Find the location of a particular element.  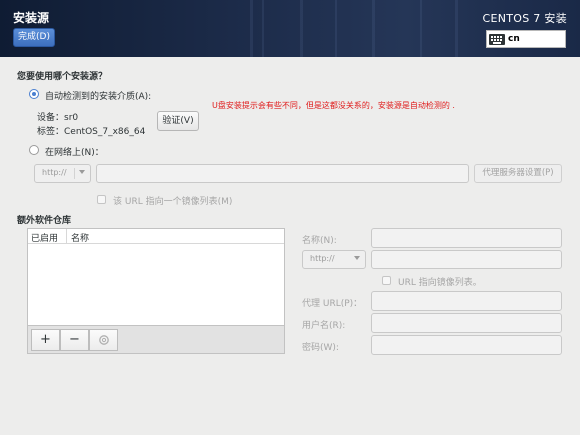

proxy-settings-button: 代理服务器设置(P) is located at coordinates (518, 173).